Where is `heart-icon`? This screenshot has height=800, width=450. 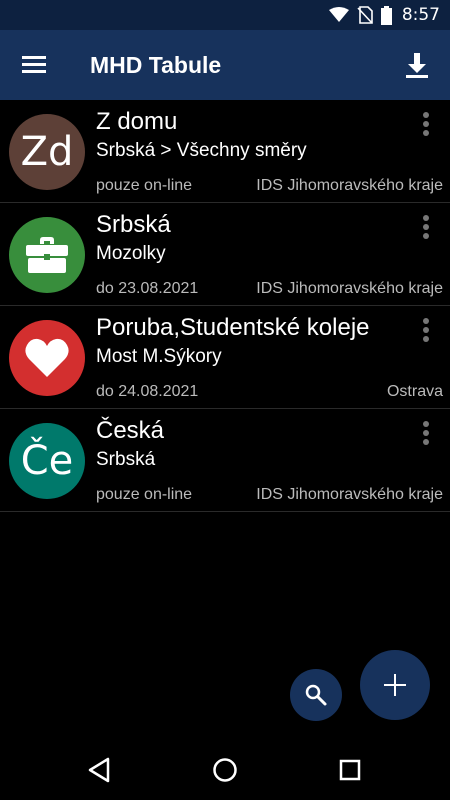 heart-icon is located at coordinates (47, 357).